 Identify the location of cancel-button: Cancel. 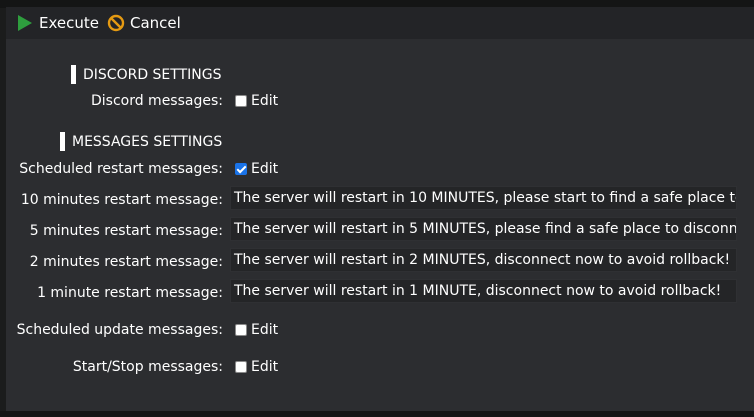
(144, 23).